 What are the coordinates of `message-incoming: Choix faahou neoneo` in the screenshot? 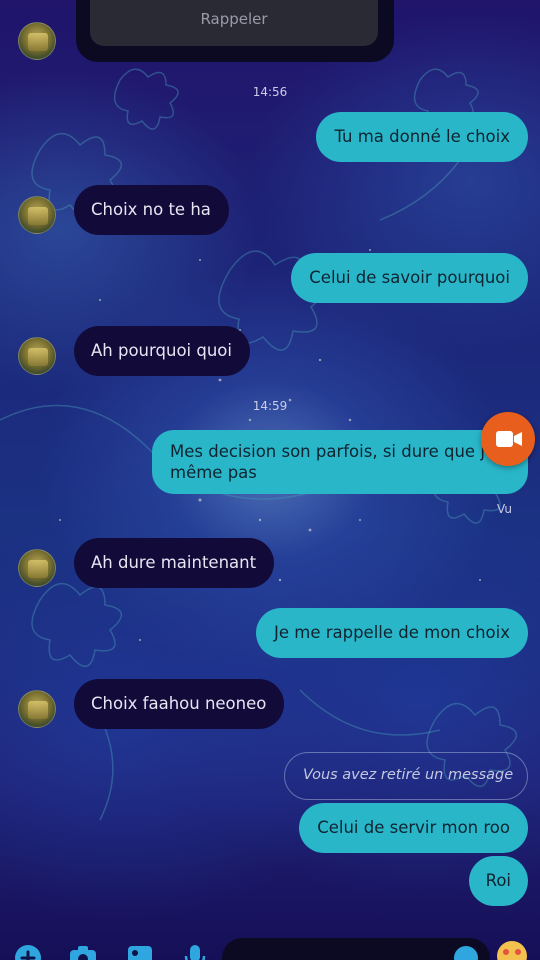 It's located at (179, 704).